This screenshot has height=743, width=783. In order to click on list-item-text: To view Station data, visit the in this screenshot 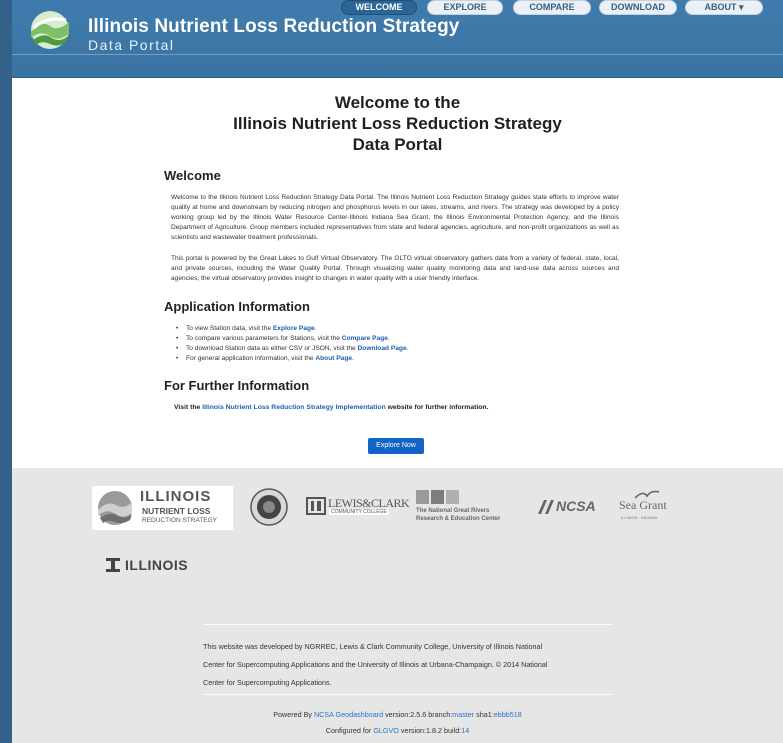, I will do `click(229, 328)`.